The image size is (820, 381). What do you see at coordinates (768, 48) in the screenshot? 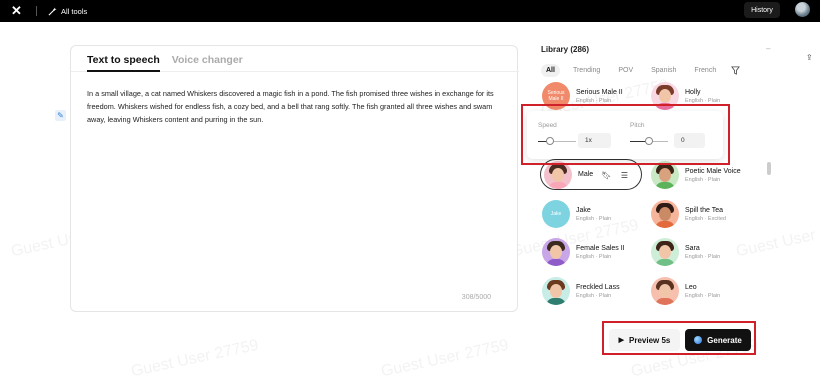
I see `collapse-icon: –` at bounding box center [768, 48].